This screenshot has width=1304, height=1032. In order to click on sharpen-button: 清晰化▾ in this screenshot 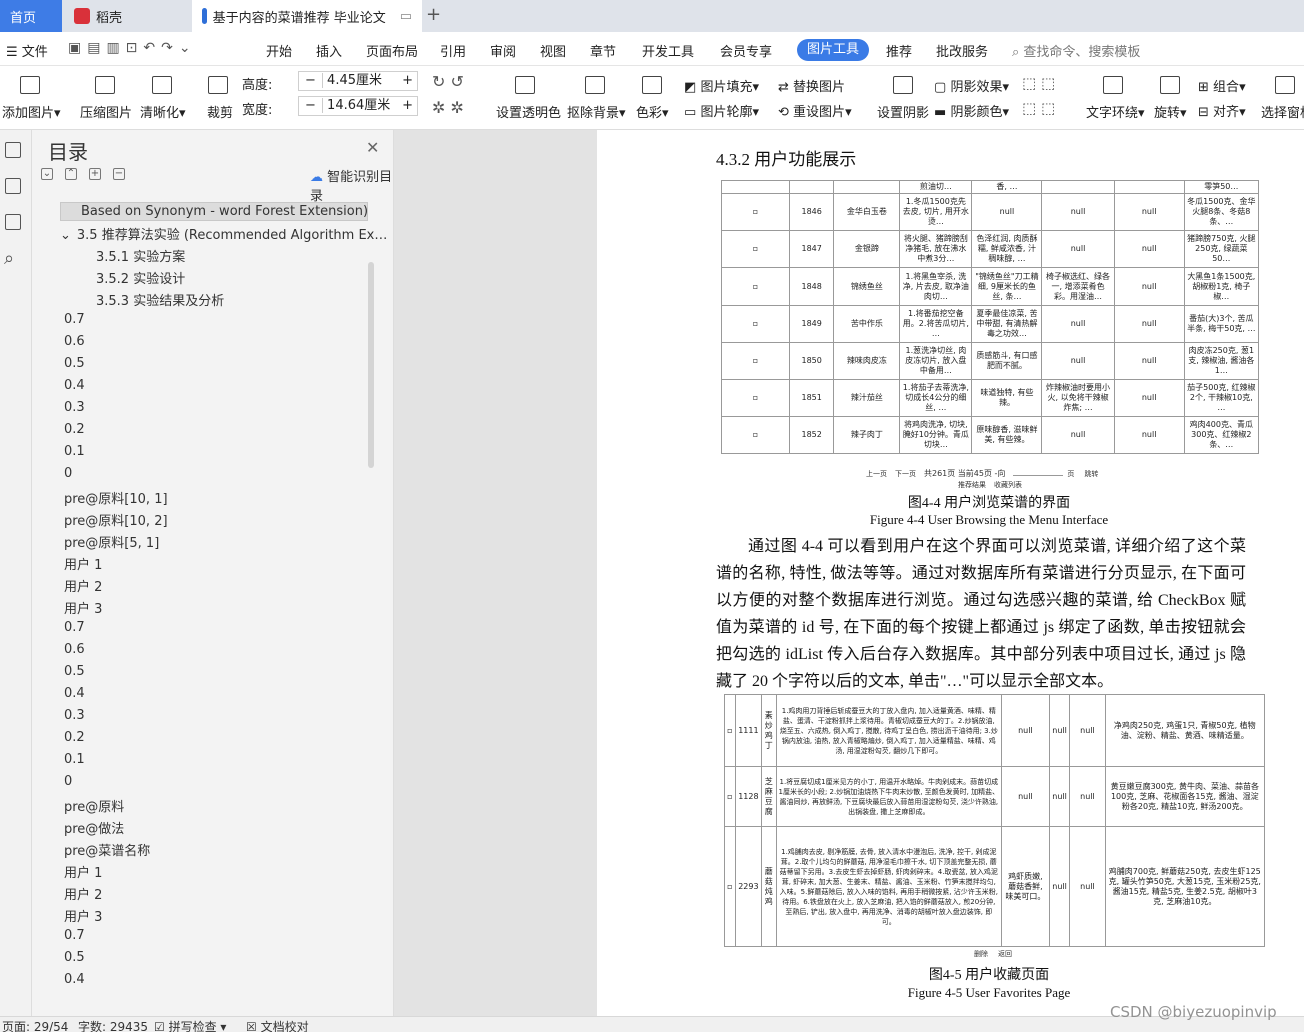, I will do `click(163, 111)`.